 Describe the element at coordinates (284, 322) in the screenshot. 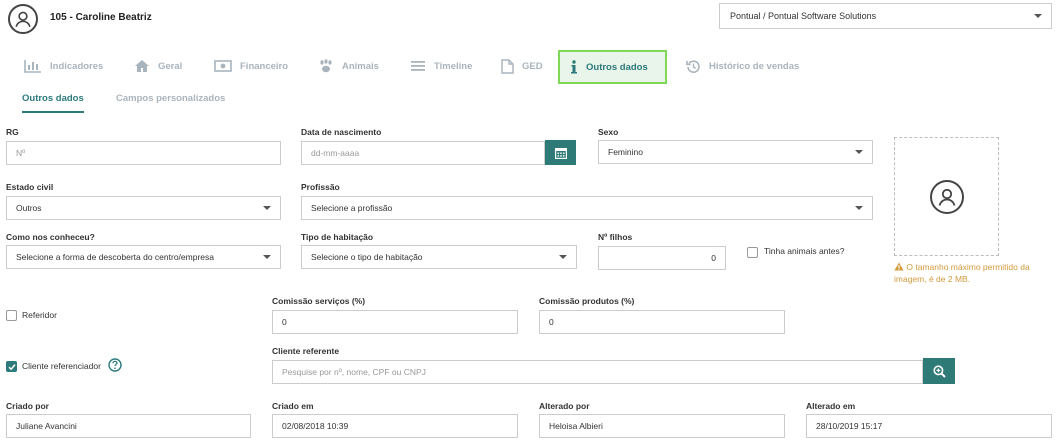

I see `services-commission-value: 0` at that location.